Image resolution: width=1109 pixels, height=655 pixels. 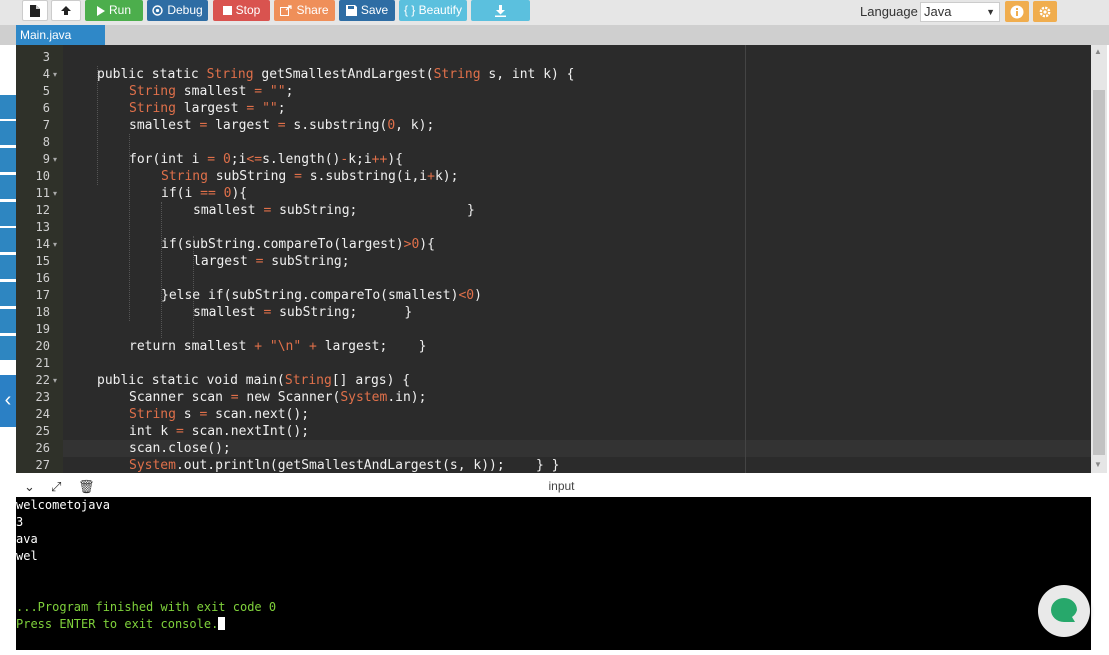 What do you see at coordinates (199, 159) in the screenshot?
I see `code-token: i` at bounding box center [199, 159].